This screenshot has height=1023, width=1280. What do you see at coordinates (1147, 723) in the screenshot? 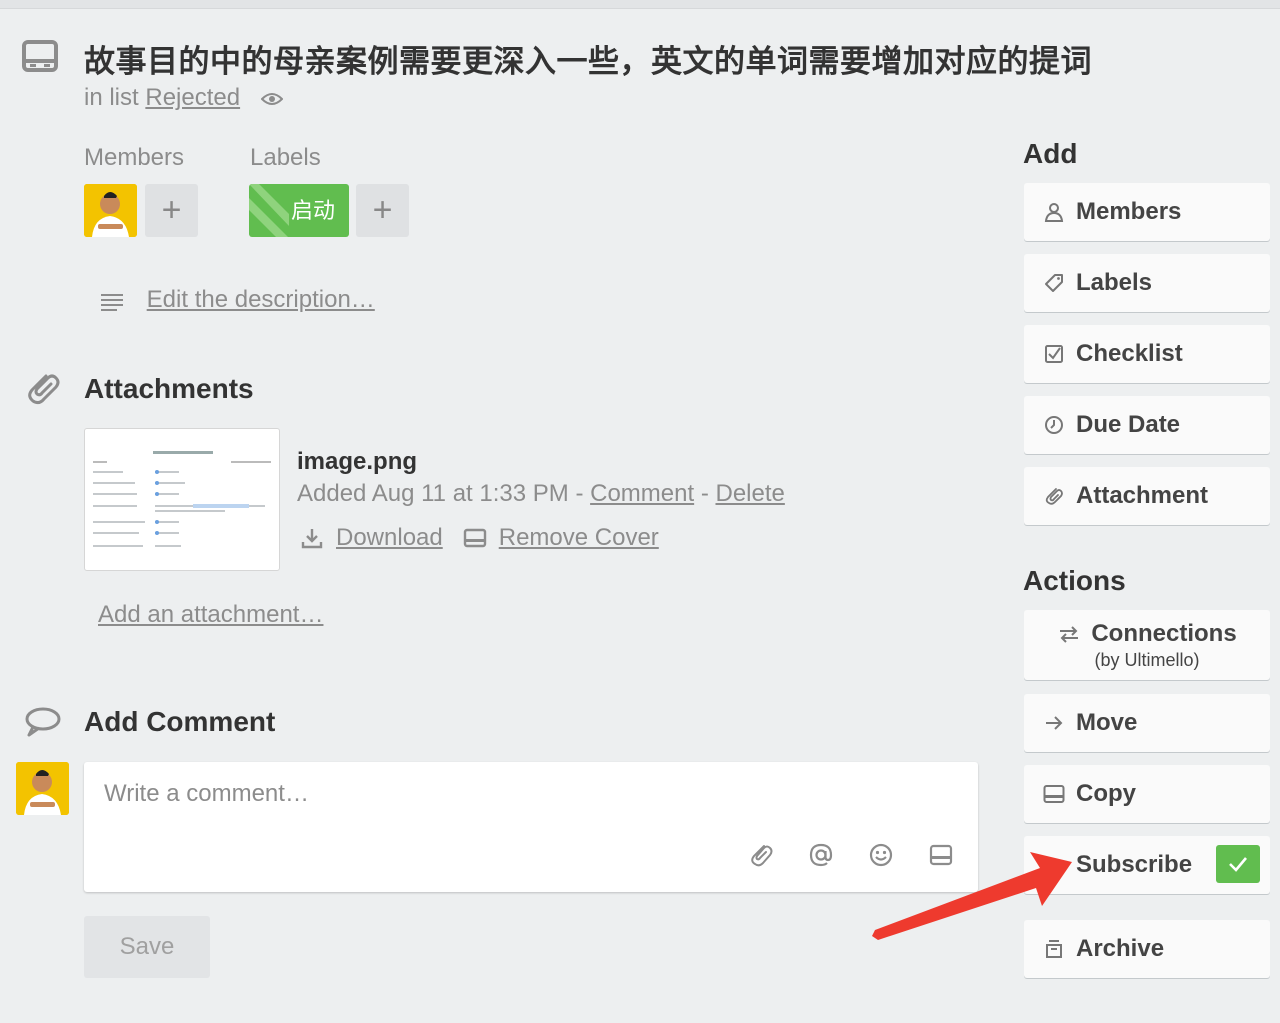
I see `move-button: Move` at bounding box center [1147, 723].